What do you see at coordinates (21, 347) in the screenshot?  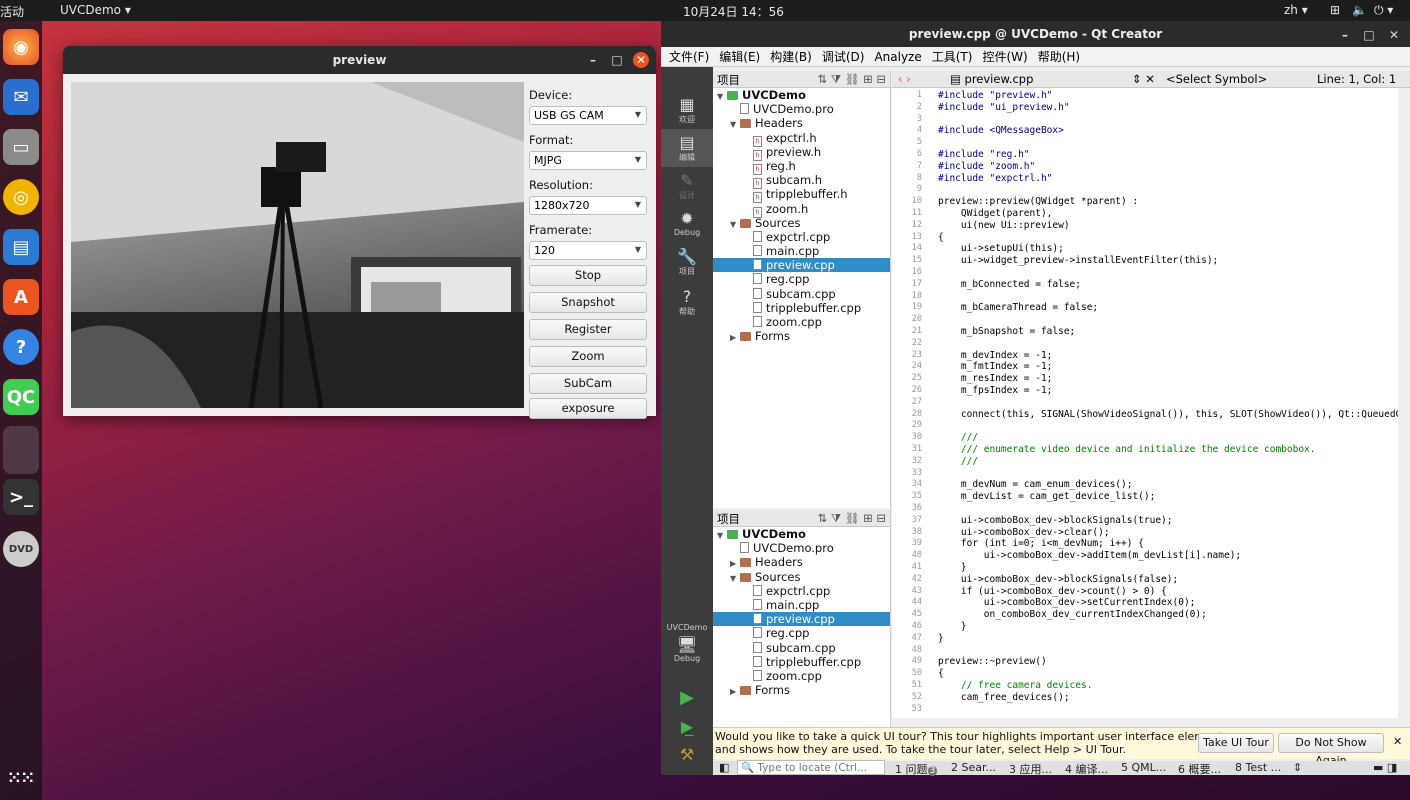 I see `help-icon: ?` at bounding box center [21, 347].